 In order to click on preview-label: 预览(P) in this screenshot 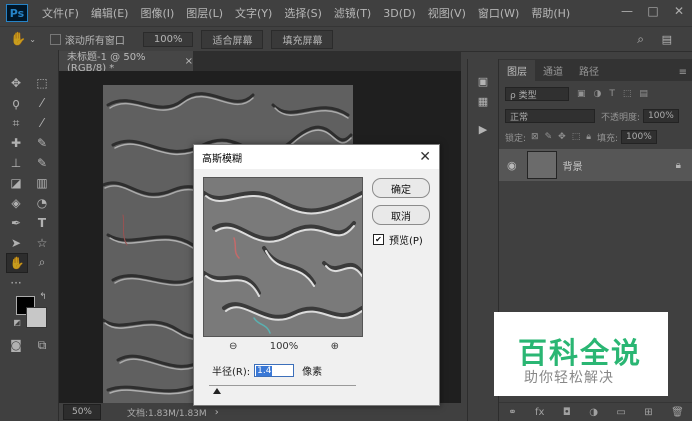, I will do `click(406, 241)`.